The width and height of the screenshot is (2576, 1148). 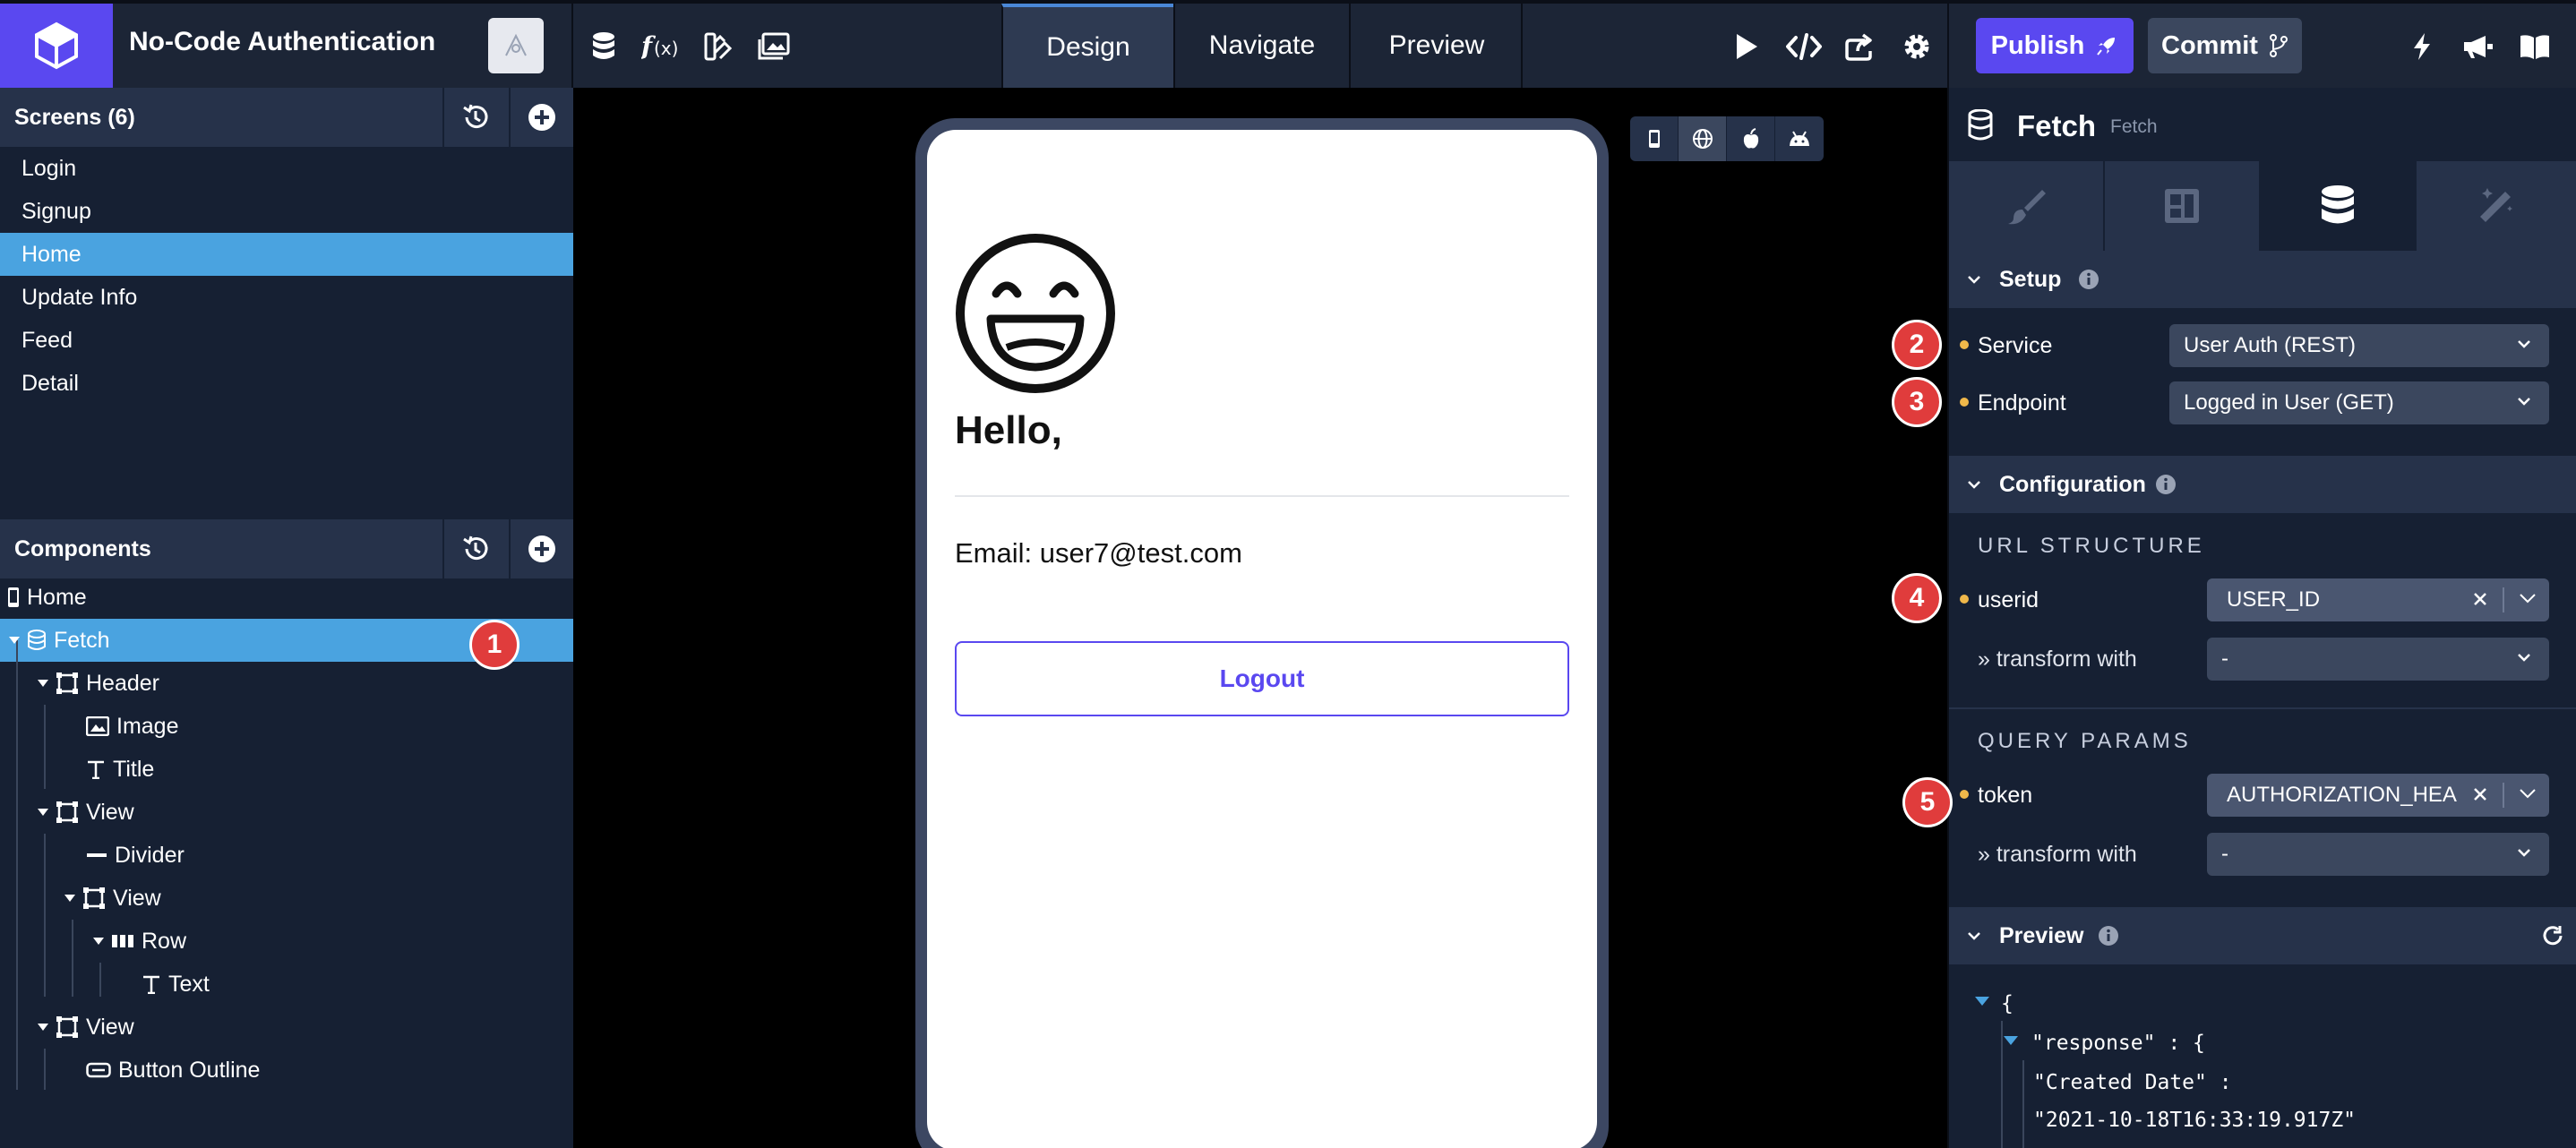 I want to click on project-avatar-icon, so click(x=516, y=45).